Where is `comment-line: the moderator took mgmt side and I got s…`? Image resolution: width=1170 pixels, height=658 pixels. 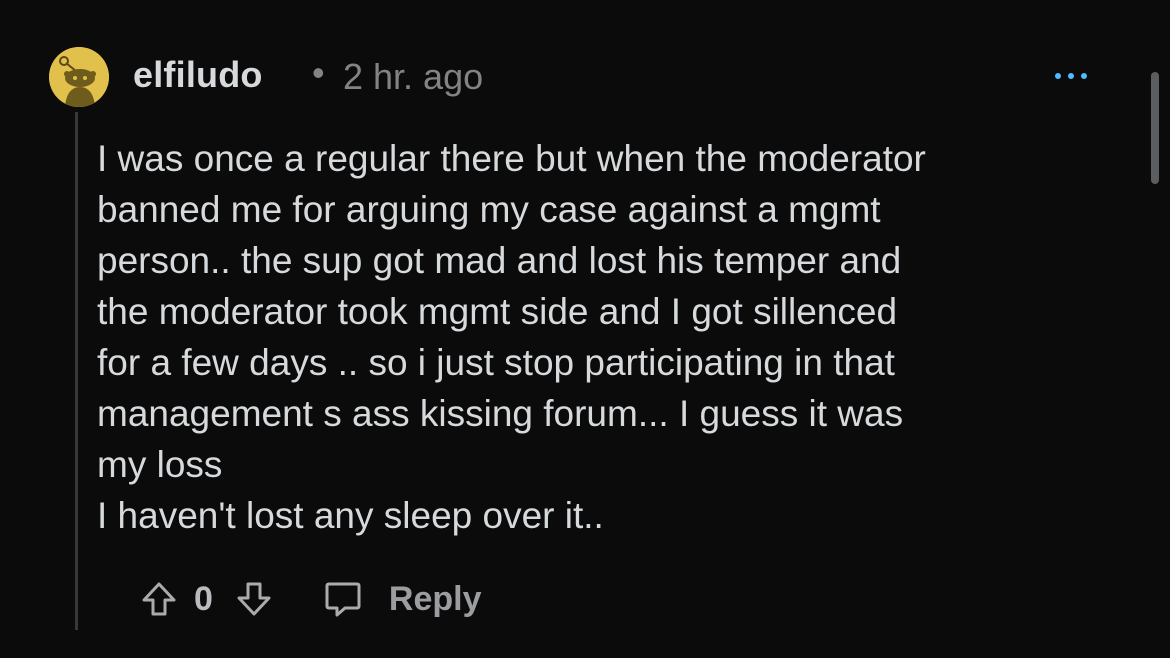
comment-line: the moderator took mgmt side and I got s… is located at coordinates (497, 311).